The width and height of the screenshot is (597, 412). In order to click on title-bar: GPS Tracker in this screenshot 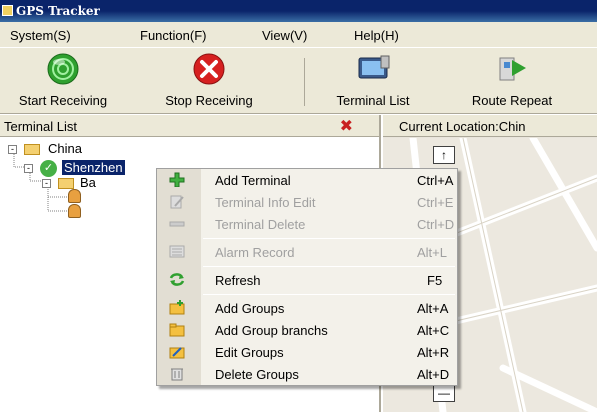, I will do `click(298, 11)`.